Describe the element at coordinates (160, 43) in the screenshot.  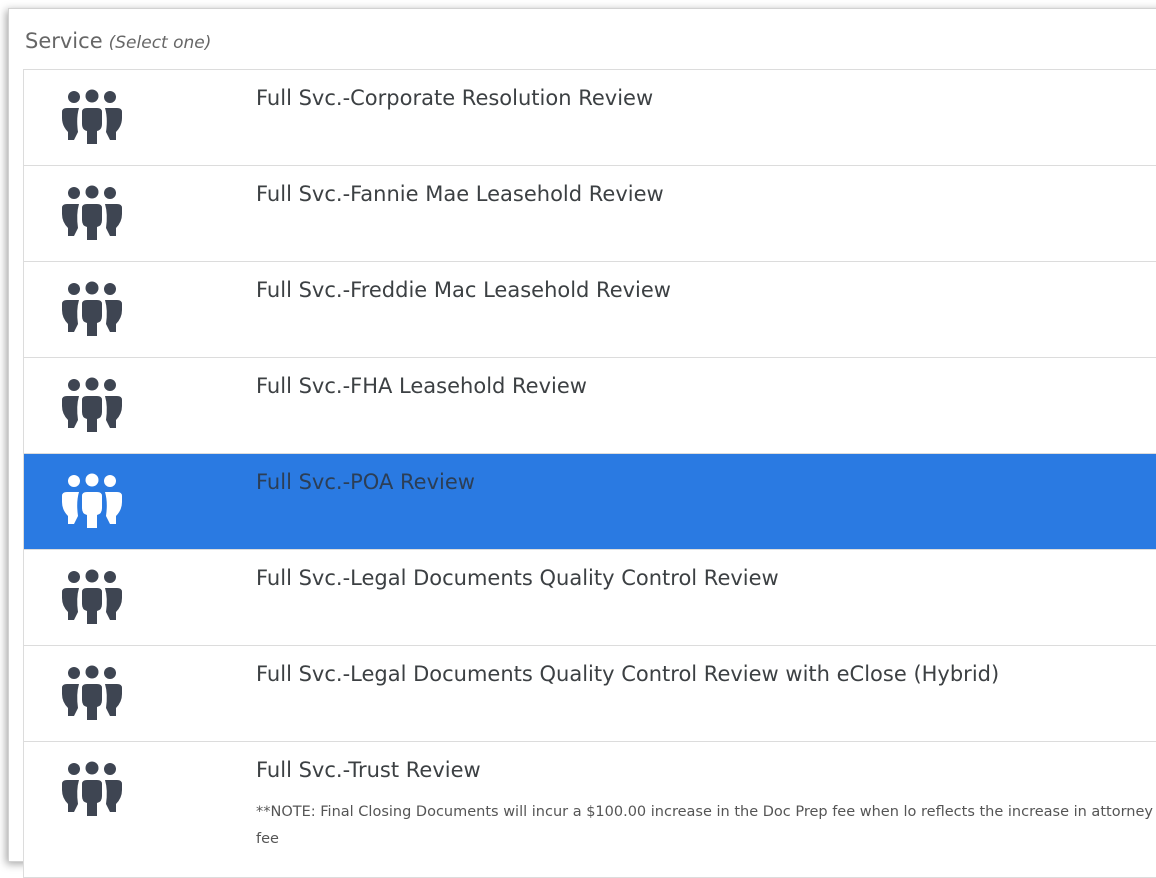
I see `select-hint: (Select one)` at that location.